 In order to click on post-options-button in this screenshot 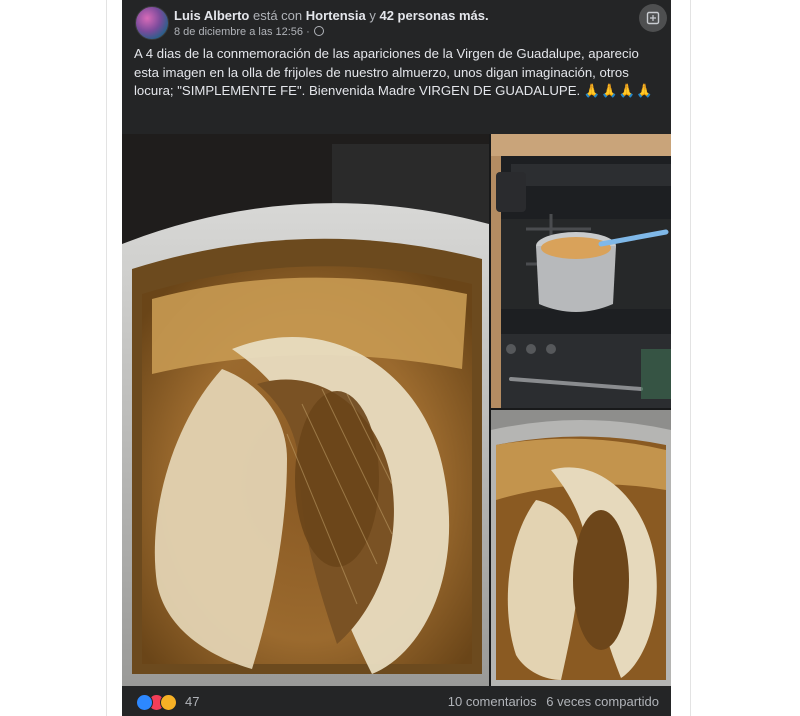, I will do `click(653, 18)`.